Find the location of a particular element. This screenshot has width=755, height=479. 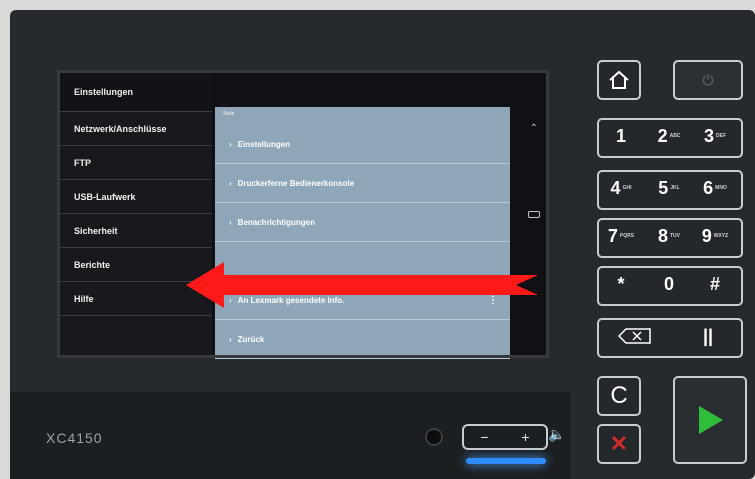

panel-row-settings: › Einstellungen is located at coordinates (362, 144).